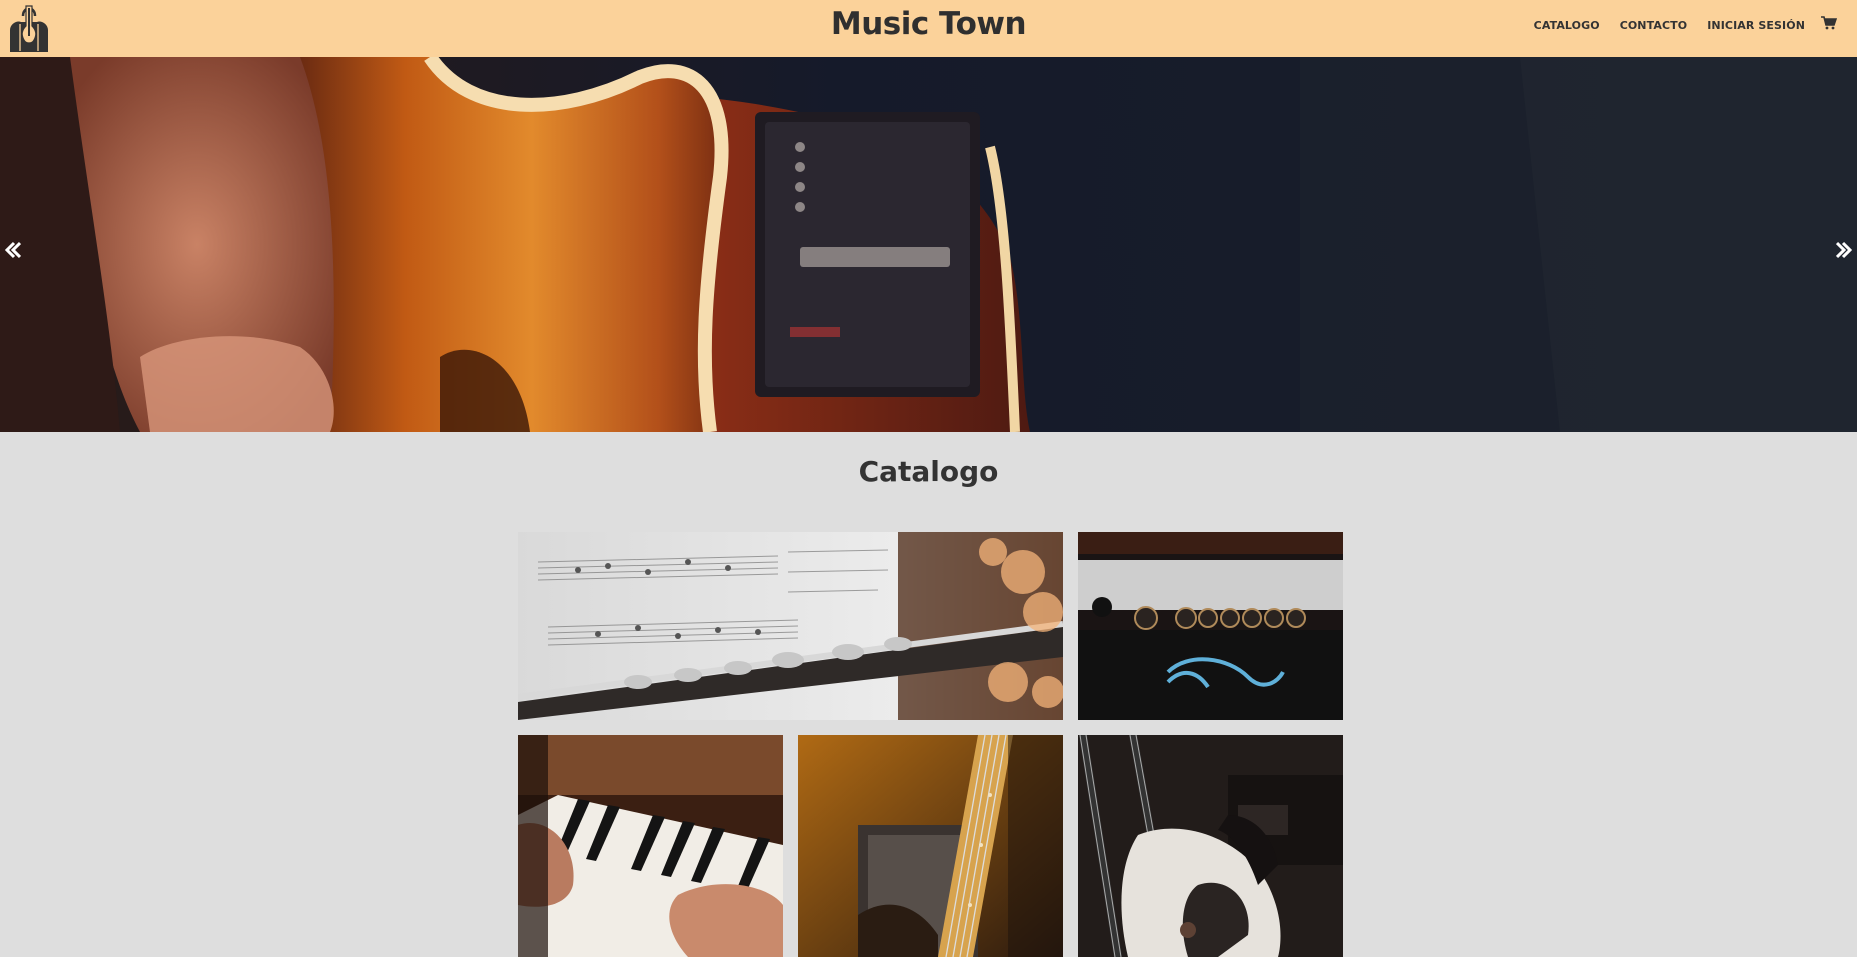 The image size is (1857, 957). I want to click on flute-sheet-music-image, so click(790, 626).